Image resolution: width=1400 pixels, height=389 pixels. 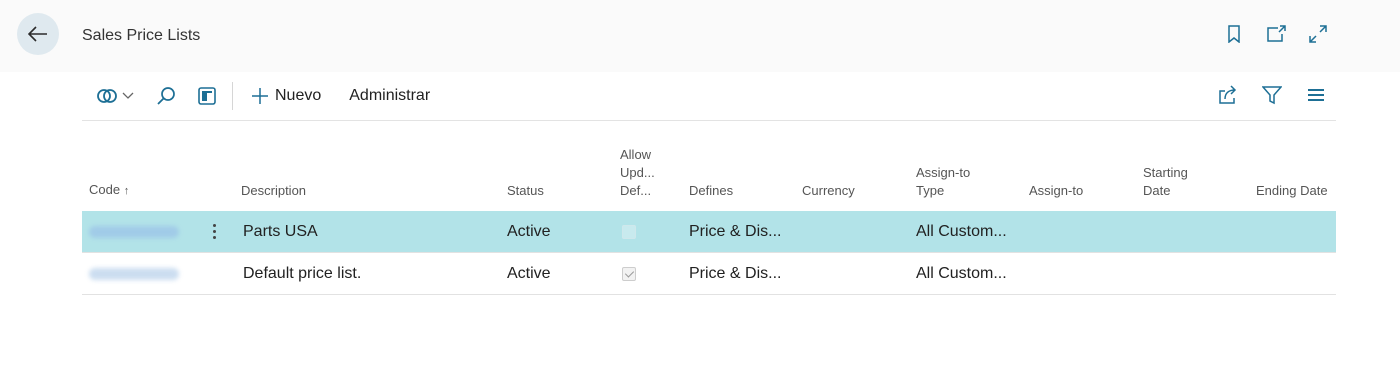 I want to click on bookmark-icon, so click(x=1234, y=34).